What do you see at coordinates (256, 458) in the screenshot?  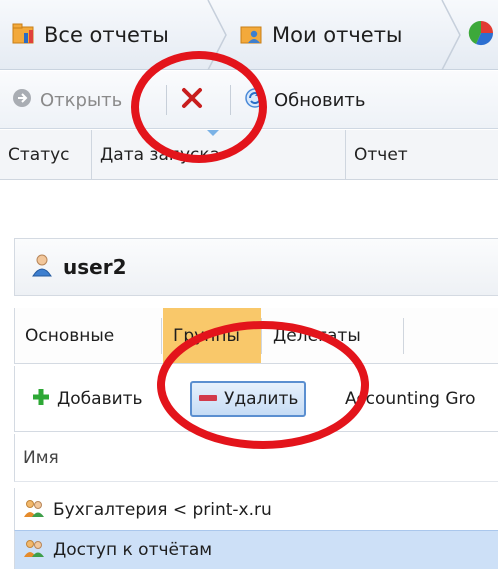 I see `groups-list-header: Имя` at bounding box center [256, 458].